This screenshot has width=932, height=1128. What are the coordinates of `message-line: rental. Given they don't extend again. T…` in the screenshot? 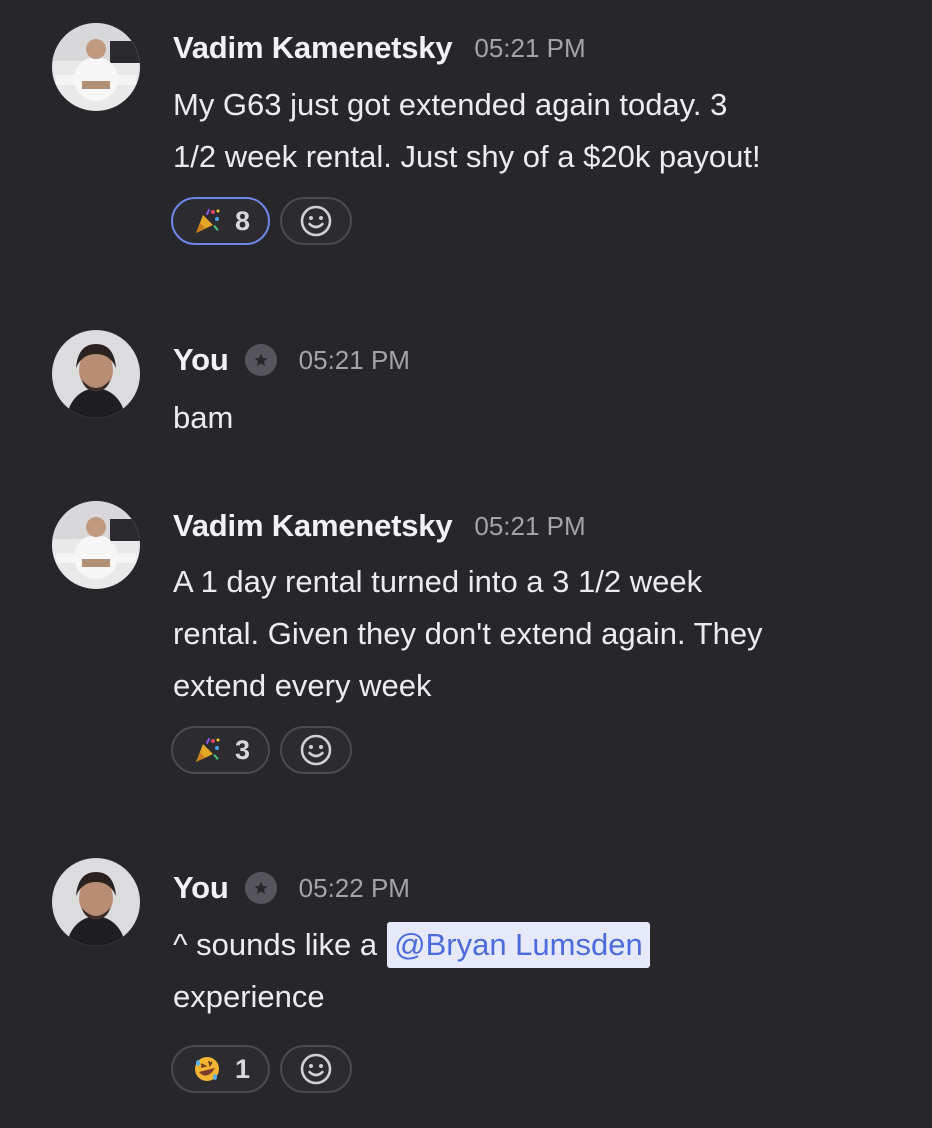 It's located at (468, 633).